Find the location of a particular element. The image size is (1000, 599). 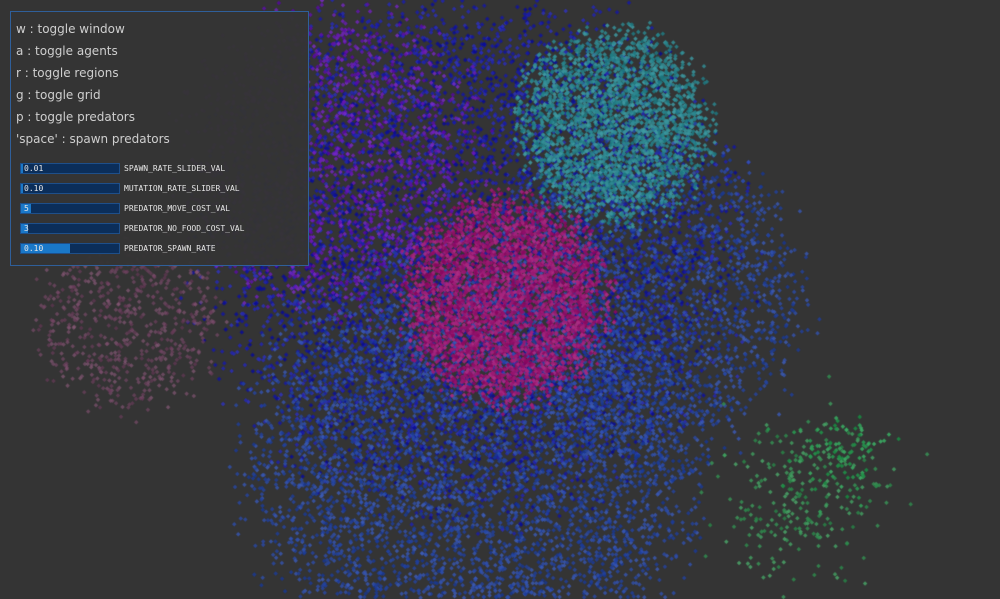

predator-no-food-cost-slider-row: 3 PREDATOR_NO_FOOD_COST_VAL is located at coordinates (160, 228).